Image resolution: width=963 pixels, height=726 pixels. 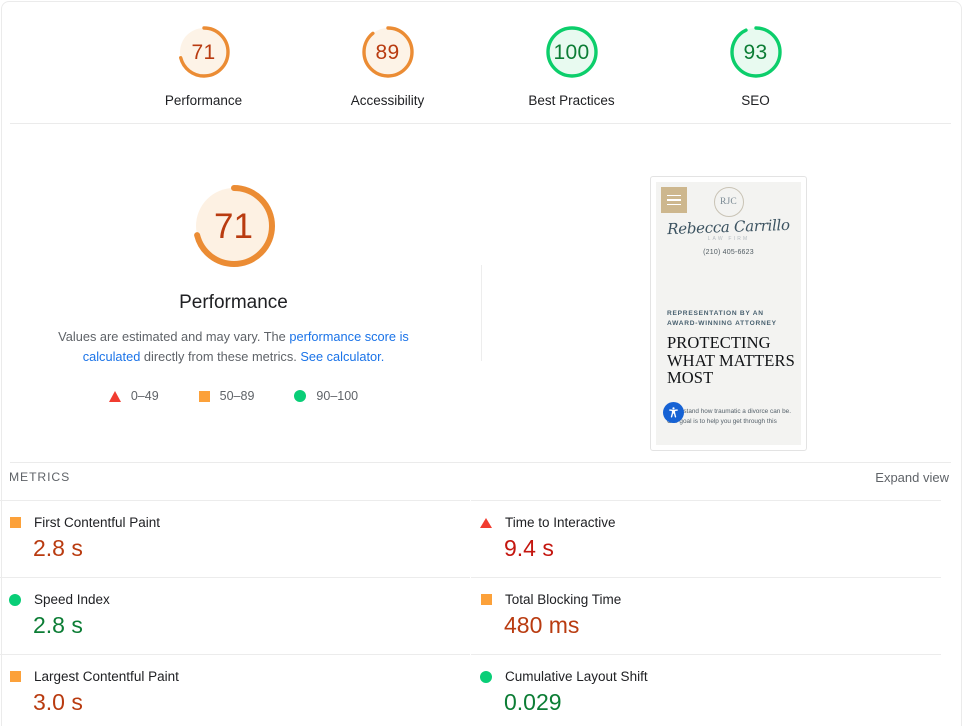 What do you see at coordinates (728, 202) in the screenshot?
I see `brand-logo-mark: RJC` at bounding box center [728, 202].